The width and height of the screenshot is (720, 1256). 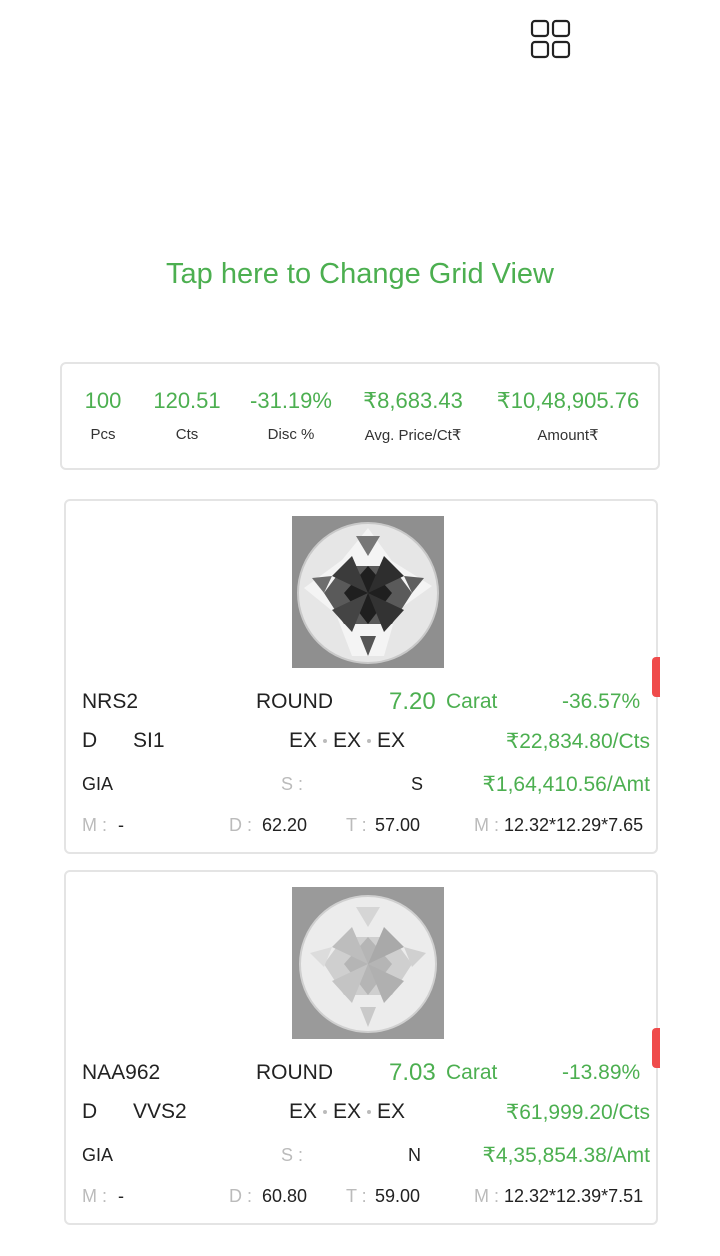 What do you see at coordinates (160, 1111) in the screenshot?
I see `clarity-grade: VVS2` at bounding box center [160, 1111].